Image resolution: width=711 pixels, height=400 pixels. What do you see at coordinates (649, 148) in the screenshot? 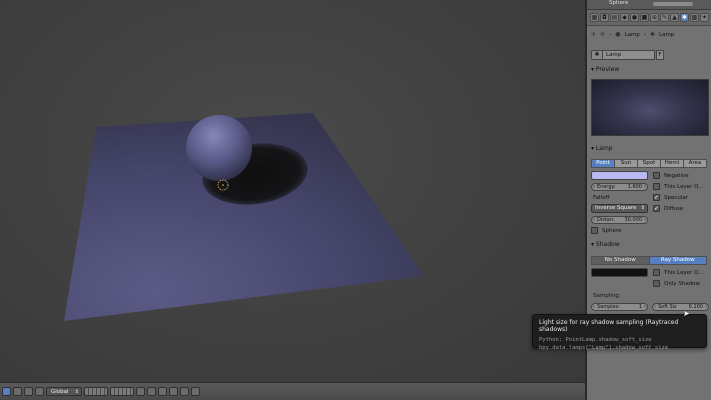
I see `lamp-panel-header: Lamp` at bounding box center [649, 148].